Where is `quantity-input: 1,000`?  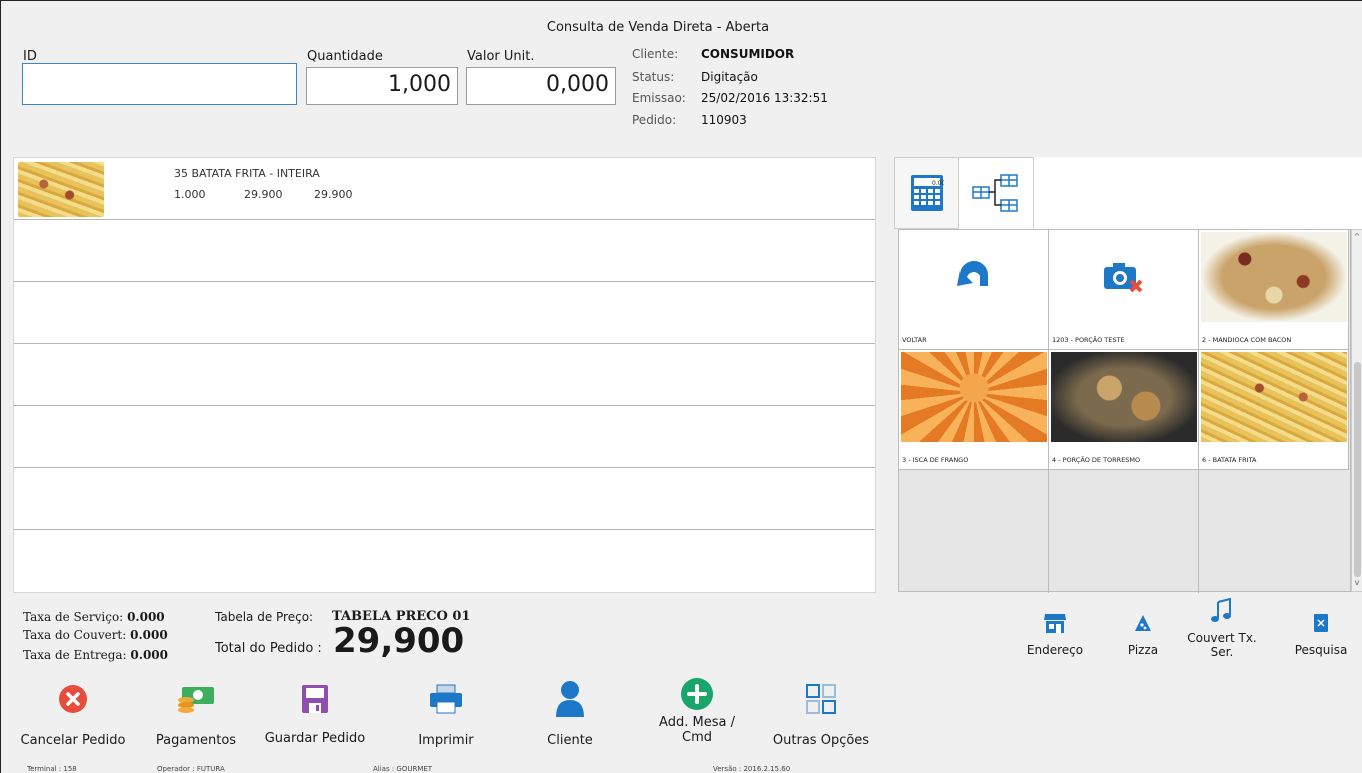
quantity-input: 1,000 is located at coordinates (382, 86).